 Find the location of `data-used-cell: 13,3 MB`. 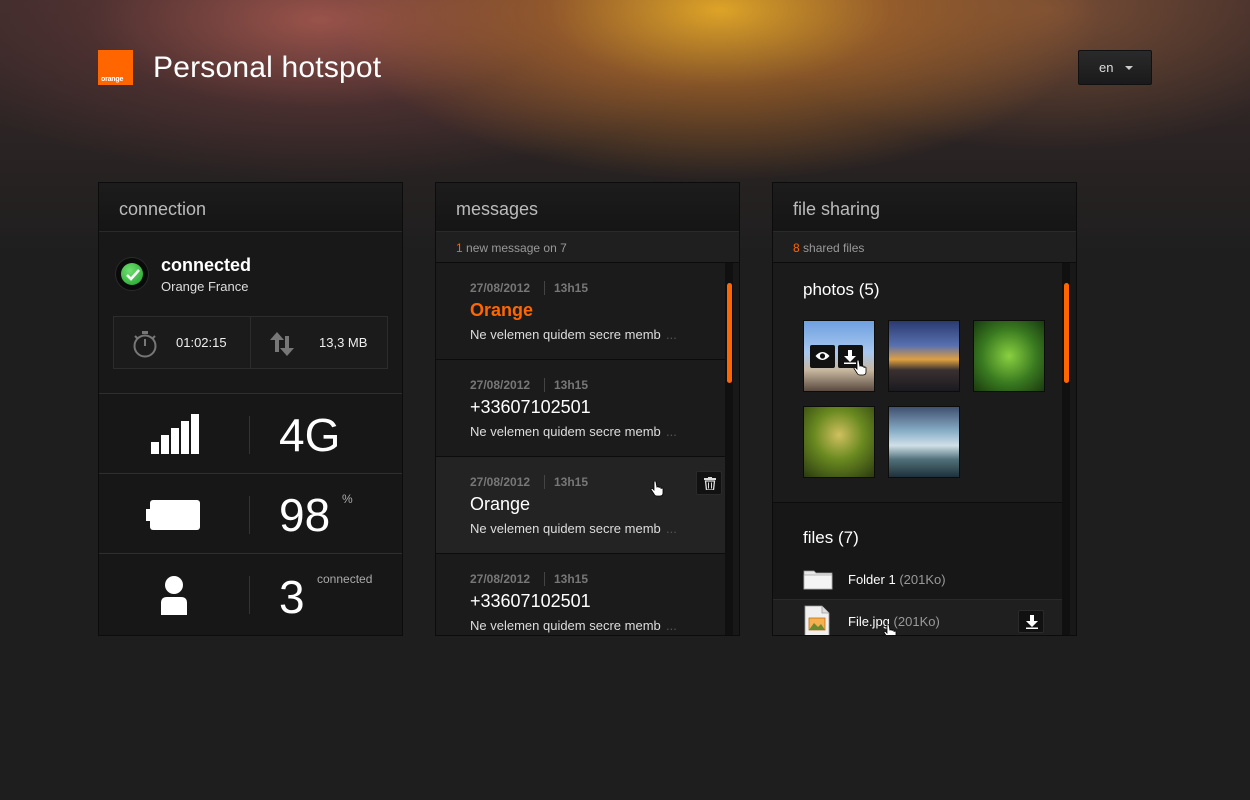

data-used-cell: 13,3 MB is located at coordinates (318, 342).